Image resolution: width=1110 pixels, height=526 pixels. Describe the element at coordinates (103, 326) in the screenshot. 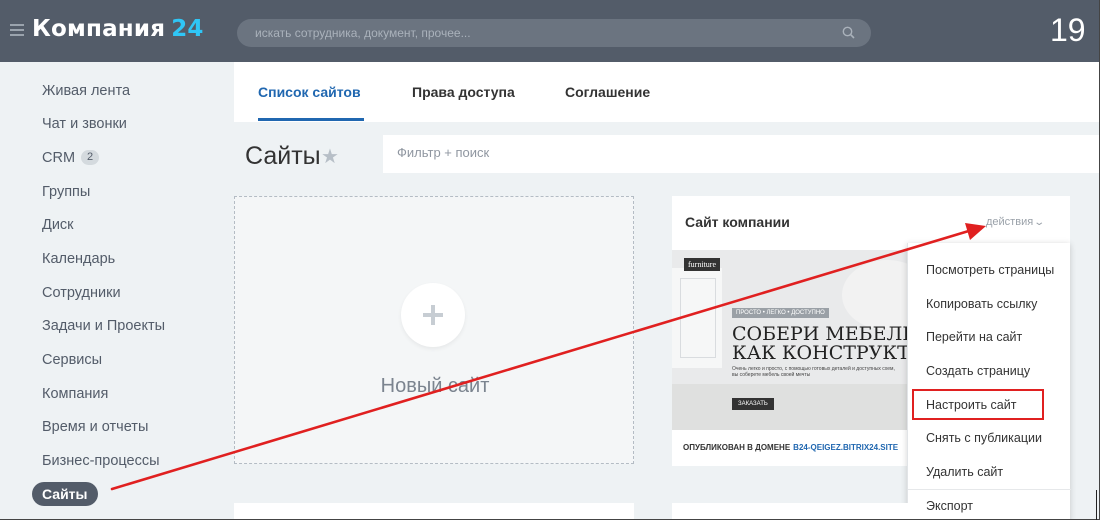

I see `sidebar-item-tasks: Задачи и Проекты` at that location.